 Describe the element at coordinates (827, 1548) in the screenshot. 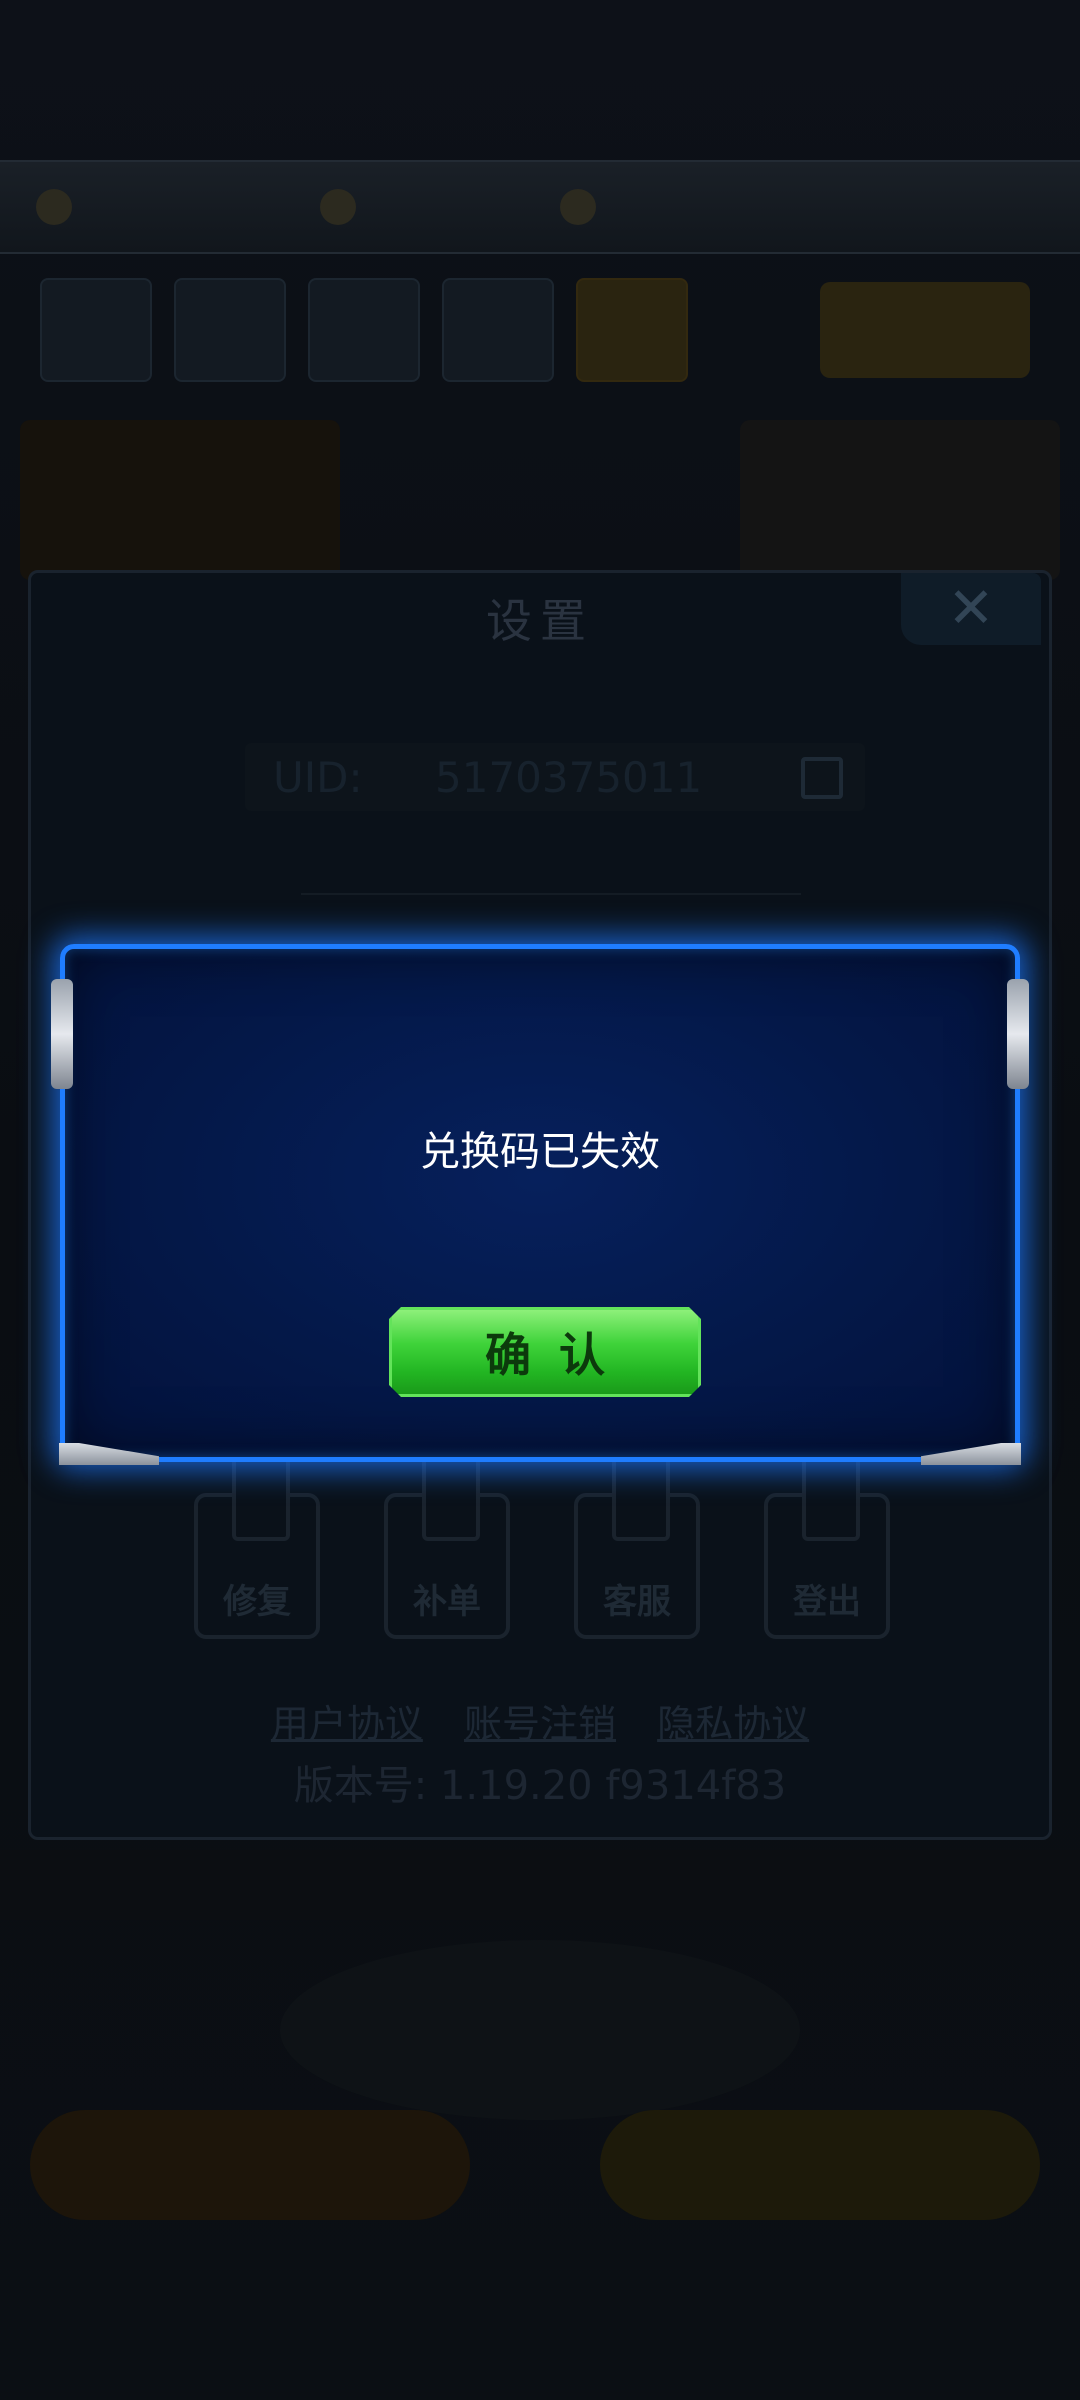

I see `logout-button: 登出` at that location.